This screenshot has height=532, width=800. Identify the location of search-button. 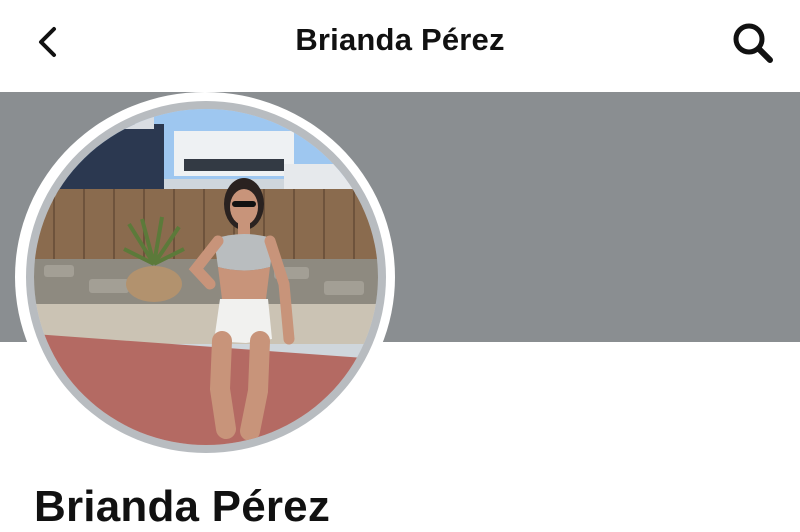
(753, 43).